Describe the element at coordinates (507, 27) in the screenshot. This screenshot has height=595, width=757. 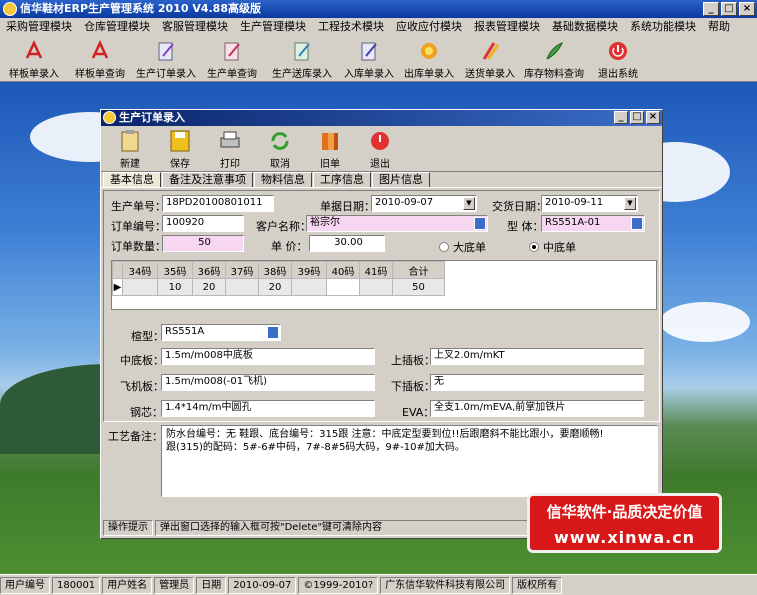
I see `menu-reports: 报表管理模块` at that location.